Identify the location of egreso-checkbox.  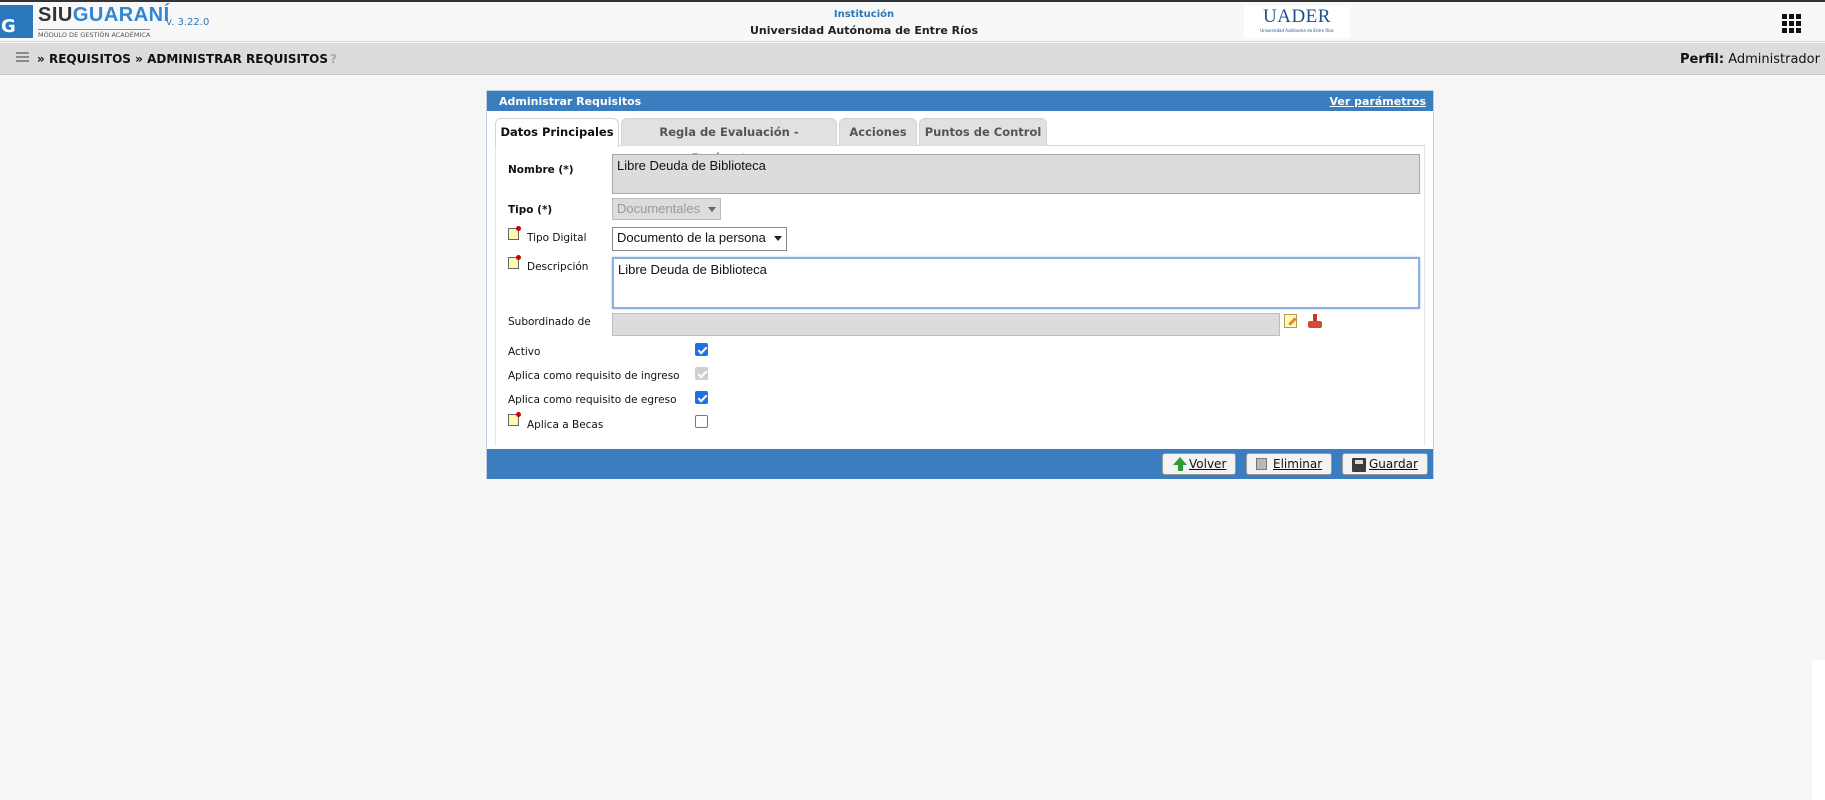
(701, 397).